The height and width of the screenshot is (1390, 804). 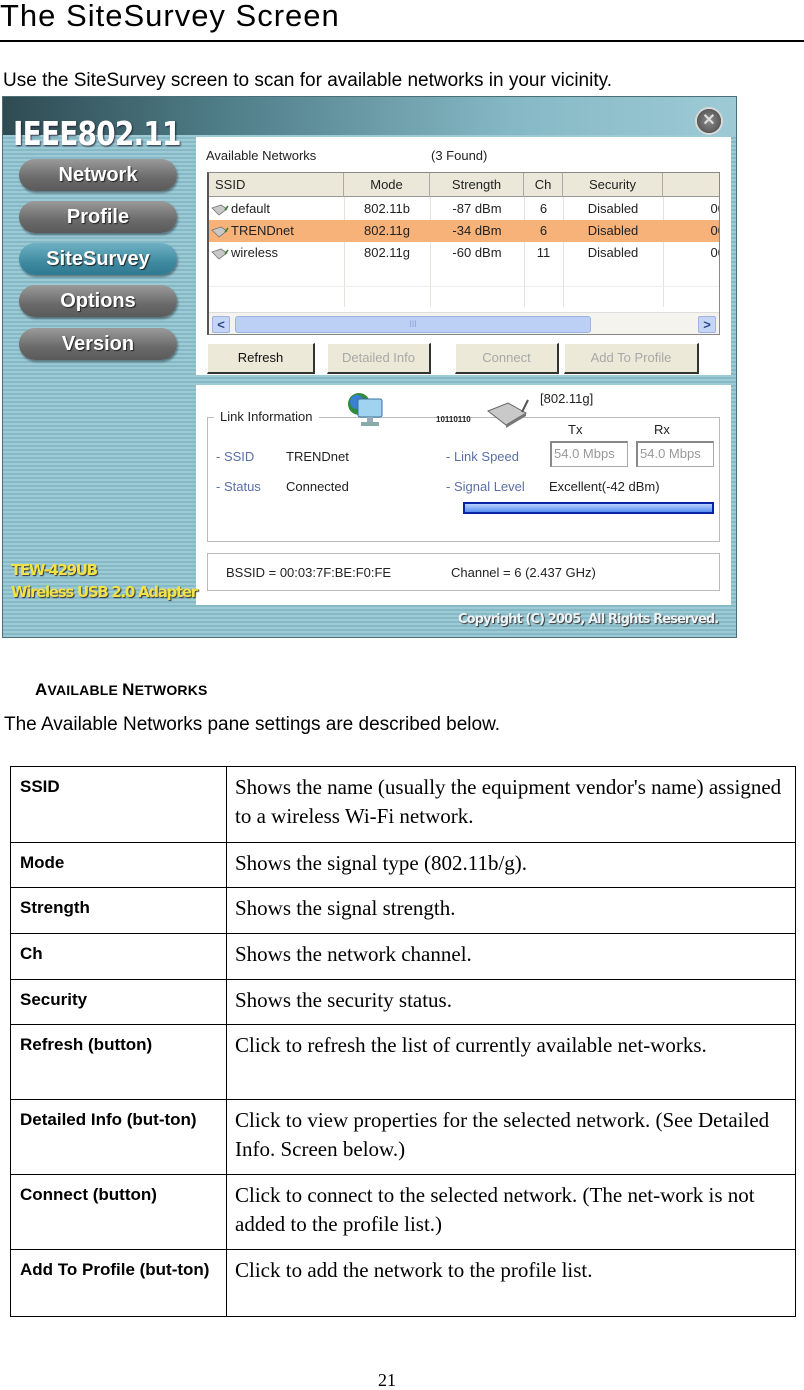 I want to click on scroll-right-button: >, so click(x=707, y=324).